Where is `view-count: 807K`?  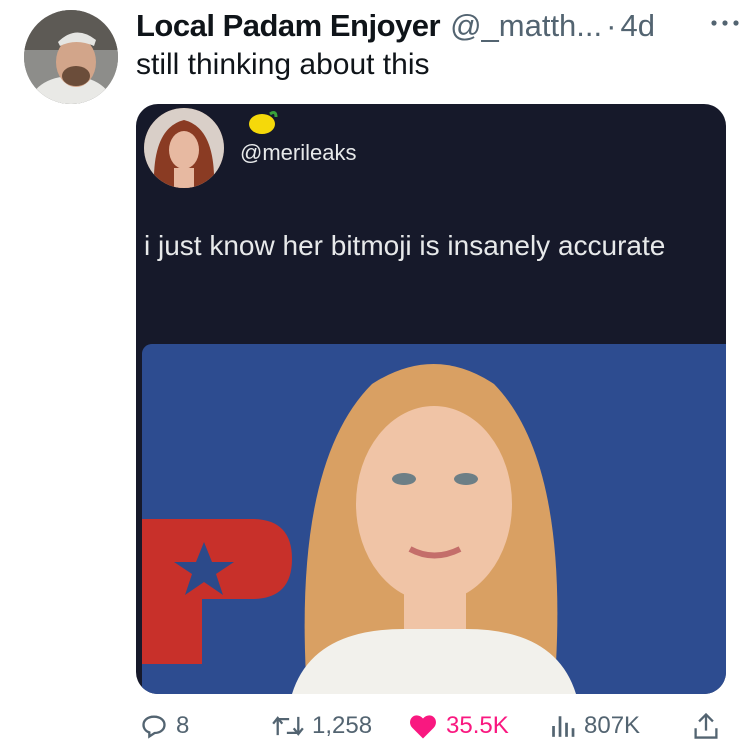 view-count: 807K is located at coordinates (612, 725).